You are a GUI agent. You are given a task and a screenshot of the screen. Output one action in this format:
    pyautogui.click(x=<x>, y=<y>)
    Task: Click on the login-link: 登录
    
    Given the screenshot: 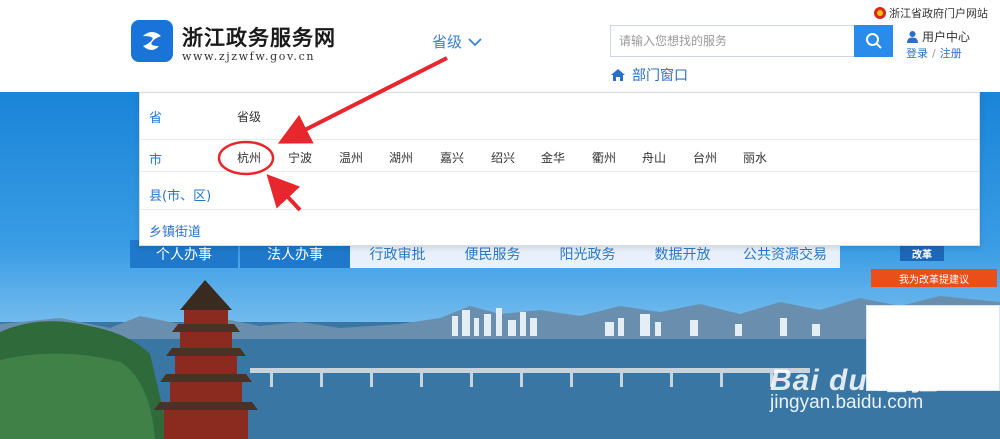 What is the action you would take?
    pyautogui.click(x=917, y=53)
    